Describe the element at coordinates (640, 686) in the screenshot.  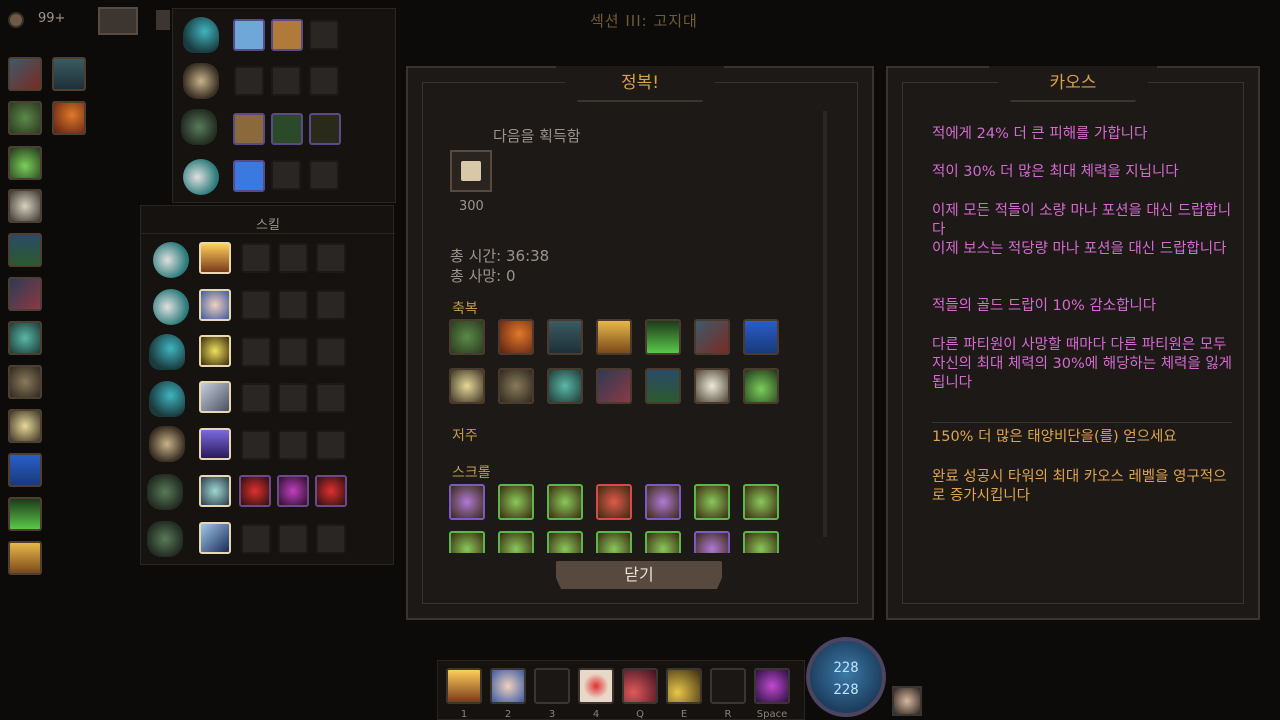
I see `red-wave-icon` at that location.